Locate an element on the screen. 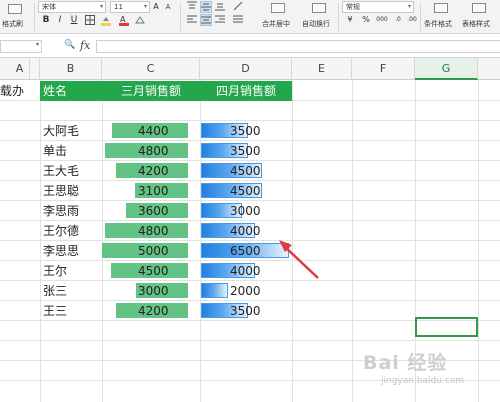 This screenshot has width=500, height=402. name-cell: 王三 is located at coordinates (71, 311).